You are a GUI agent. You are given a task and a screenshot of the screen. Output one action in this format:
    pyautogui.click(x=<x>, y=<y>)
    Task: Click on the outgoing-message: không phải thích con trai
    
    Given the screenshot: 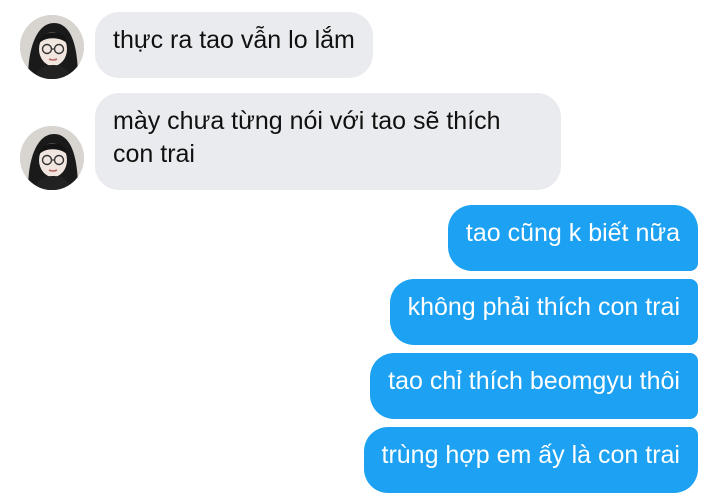 What is the action you would take?
    pyautogui.click(x=543, y=312)
    